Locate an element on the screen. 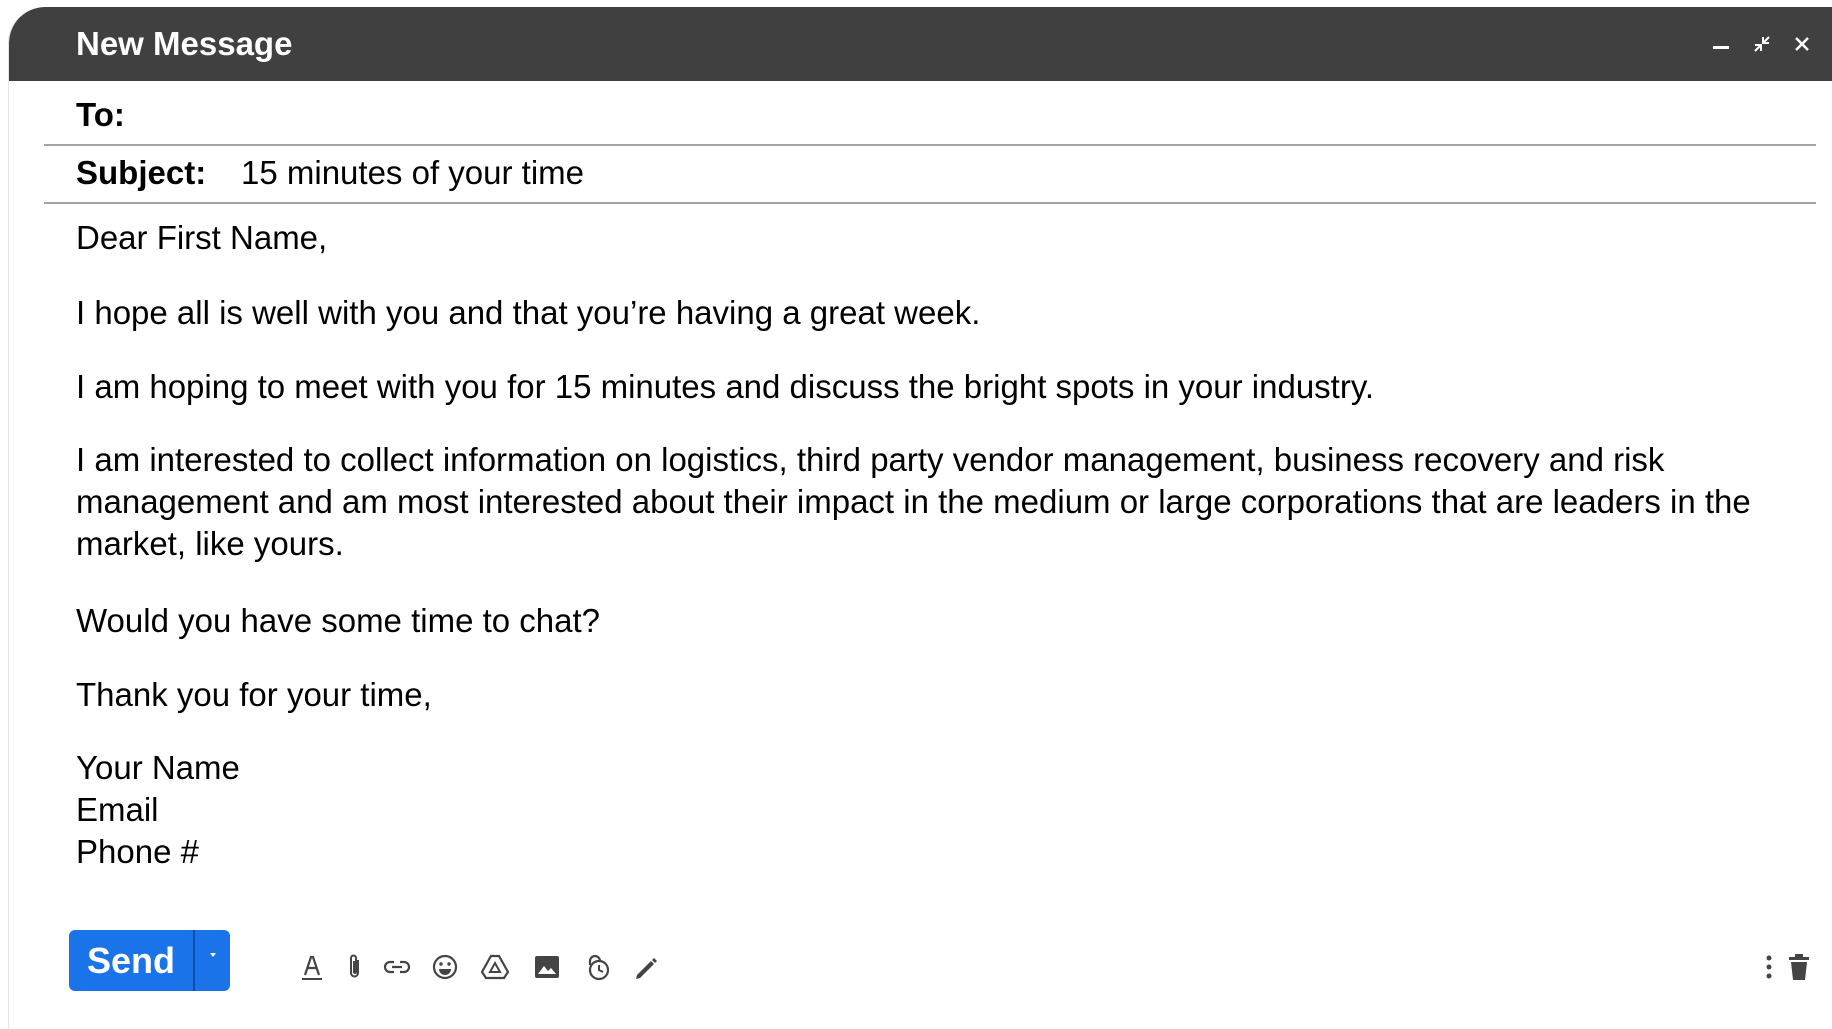 The image size is (1832, 1029). formatting-icon is located at coordinates (312, 967).